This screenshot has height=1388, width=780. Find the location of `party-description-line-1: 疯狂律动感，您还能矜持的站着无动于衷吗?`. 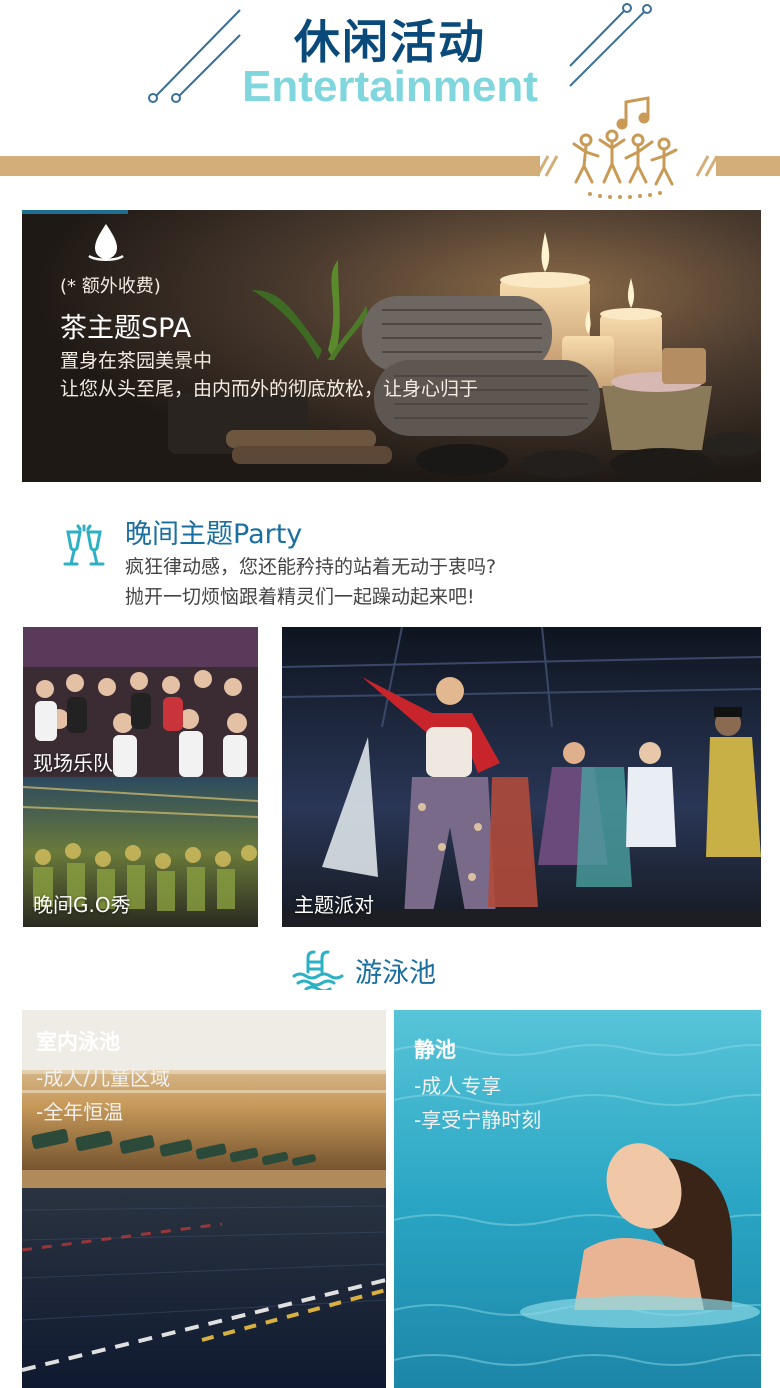

party-description-line-1: 疯狂律动感，您还能矜持的站着无动于衷吗? is located at coordinates (311, 567).